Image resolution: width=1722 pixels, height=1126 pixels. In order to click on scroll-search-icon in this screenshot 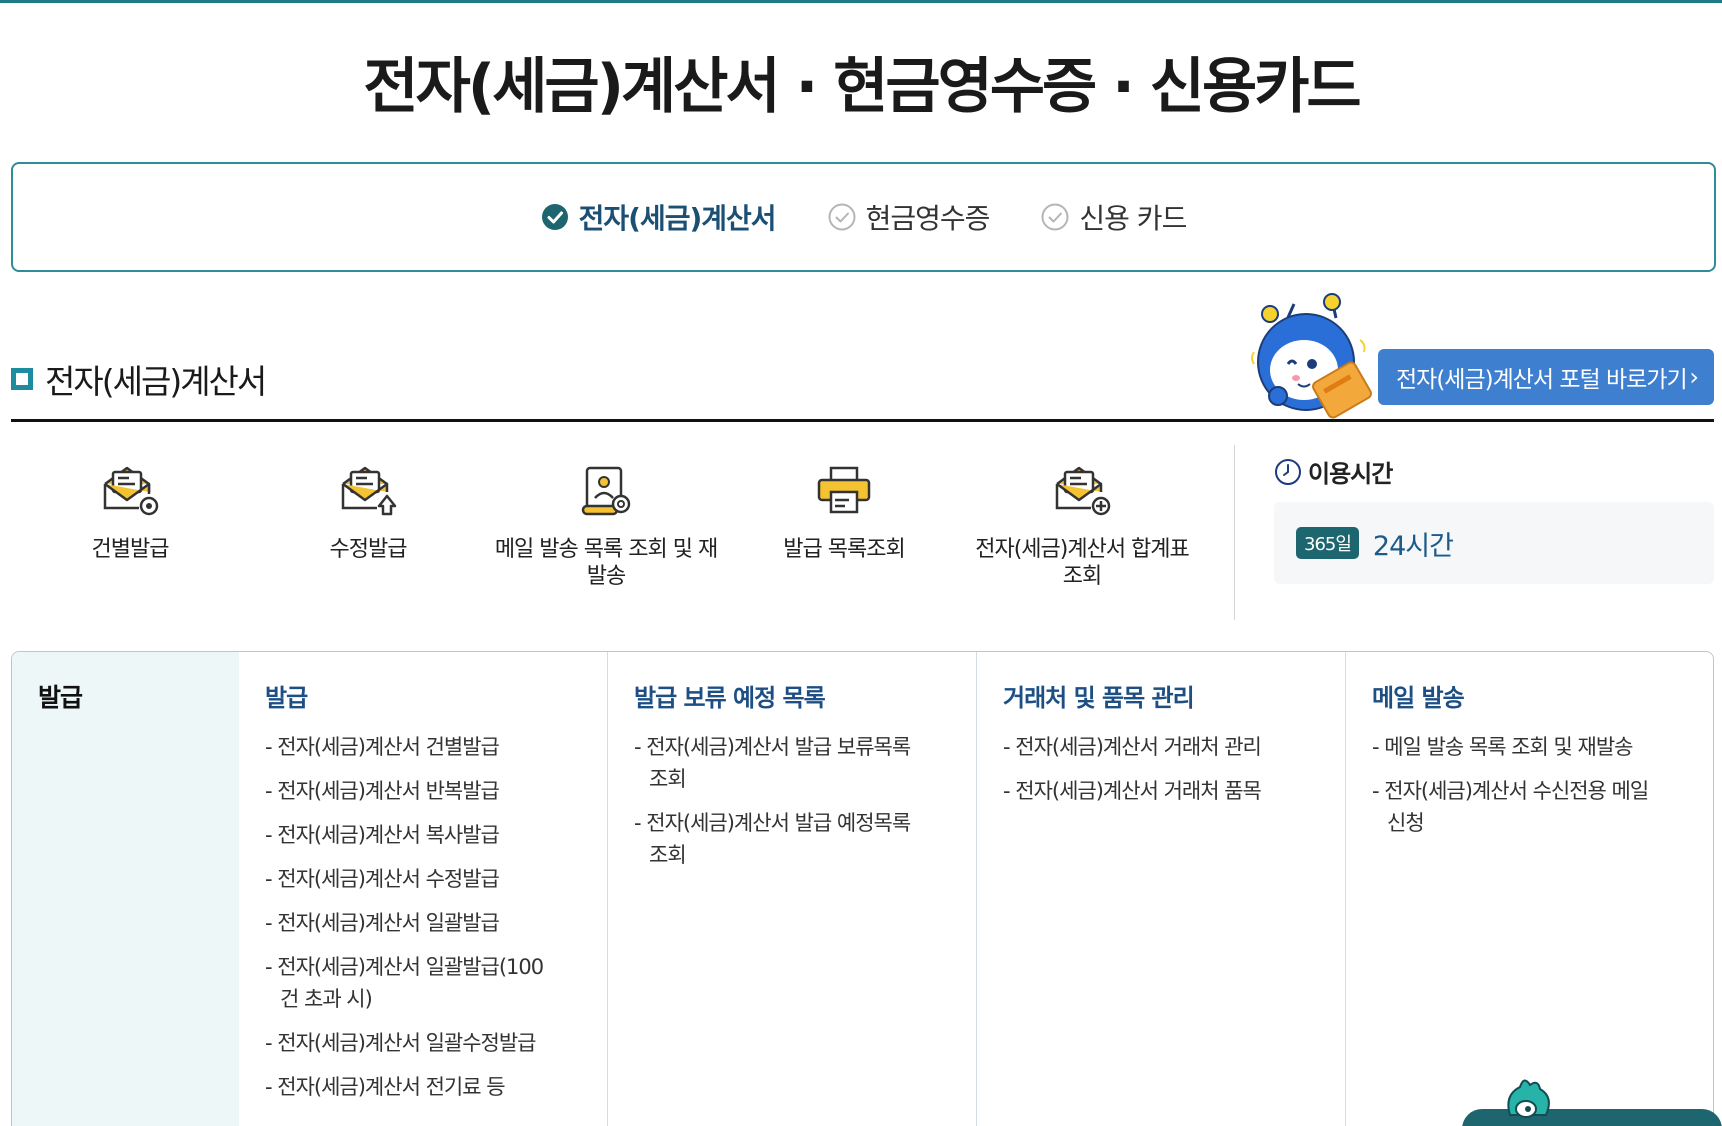, I will do `click(606, 491)`.